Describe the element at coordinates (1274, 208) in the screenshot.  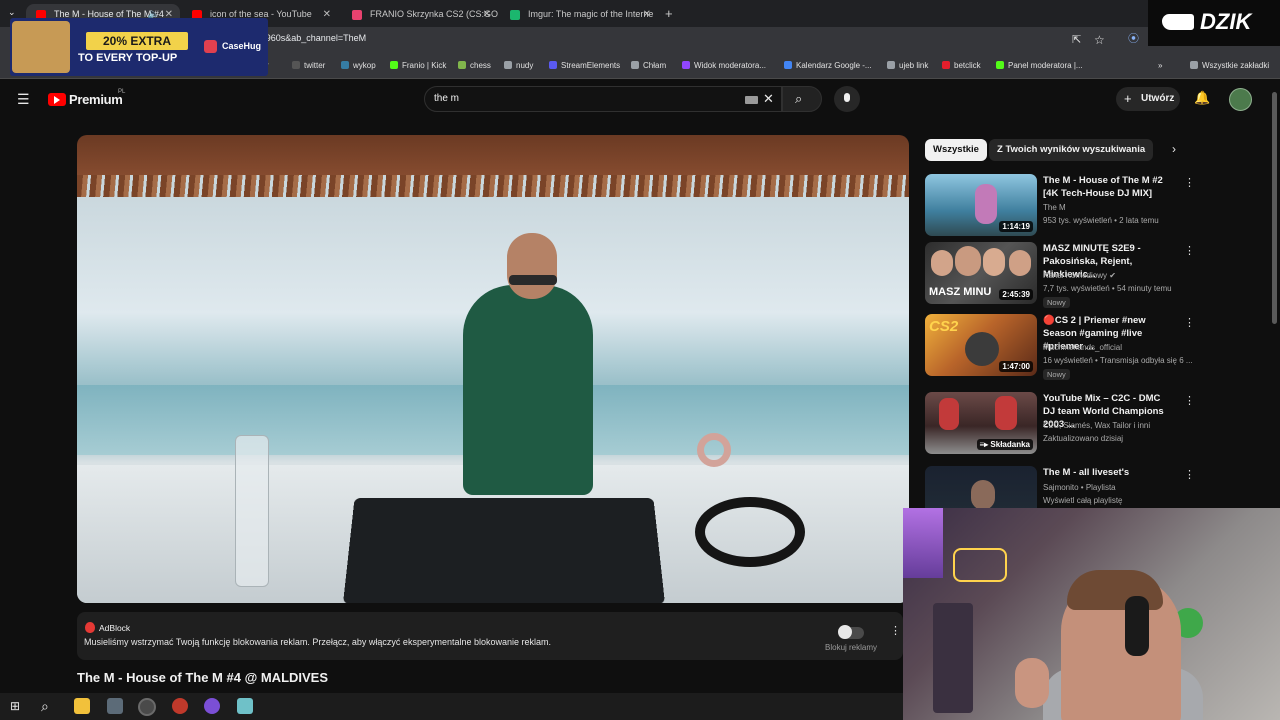
I see `scrollbar` at that location.